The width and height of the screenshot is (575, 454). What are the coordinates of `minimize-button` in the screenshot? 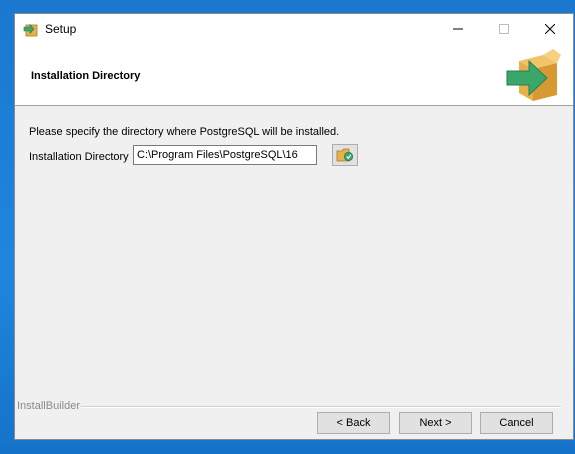 It's located at (458, 28).